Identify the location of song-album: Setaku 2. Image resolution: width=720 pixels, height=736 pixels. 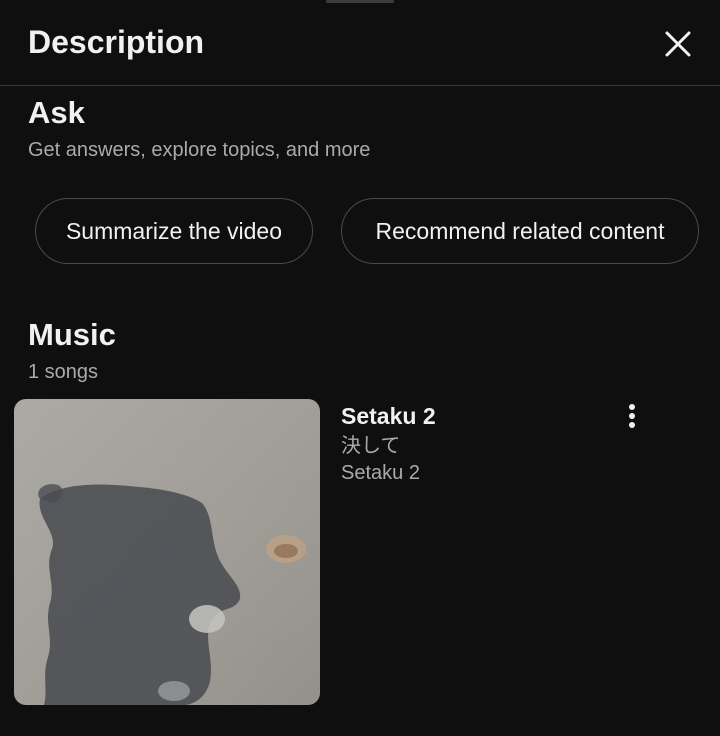
(380, 473).